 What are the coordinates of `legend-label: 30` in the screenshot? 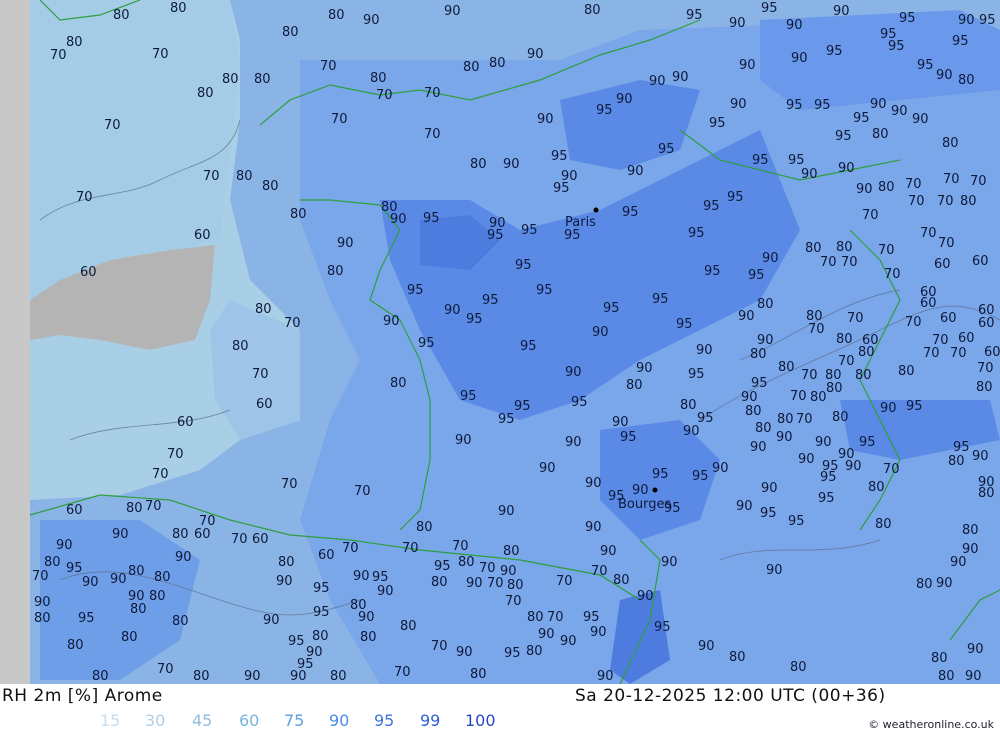 It's located at (155, 720).